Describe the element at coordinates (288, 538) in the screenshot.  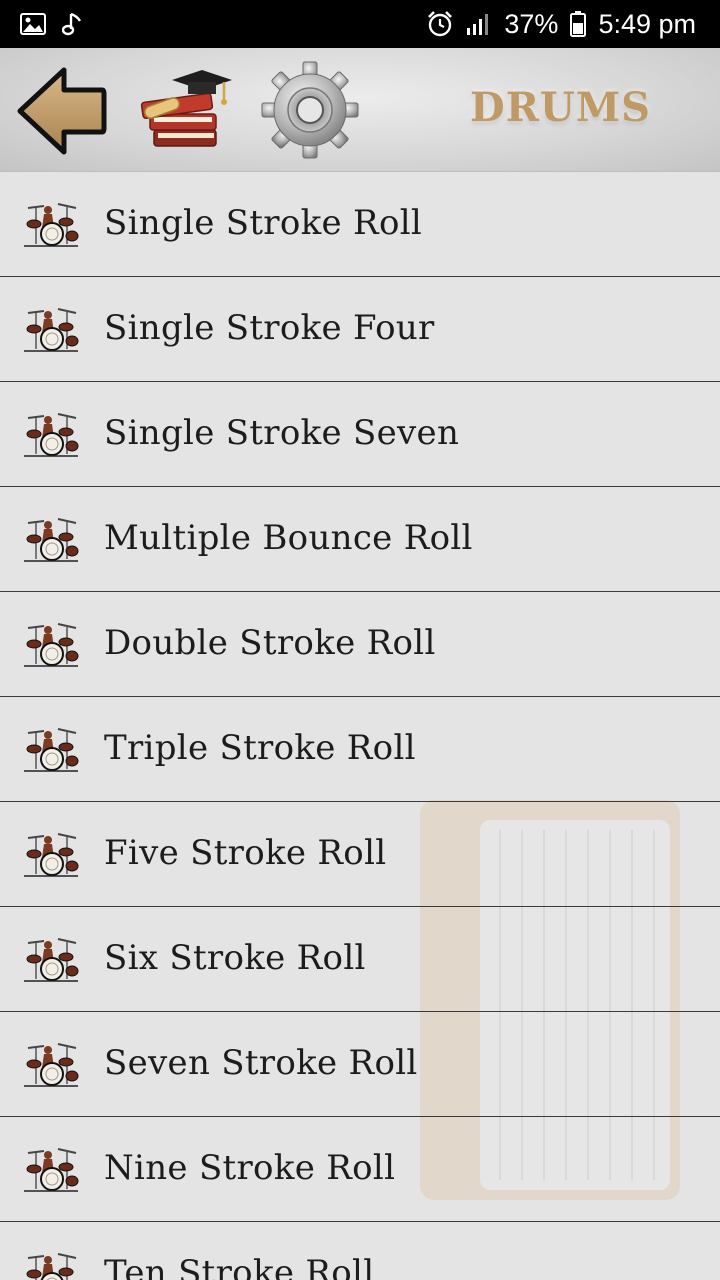
I see `list-item-label: Multiple Bounce Roll` at that location.